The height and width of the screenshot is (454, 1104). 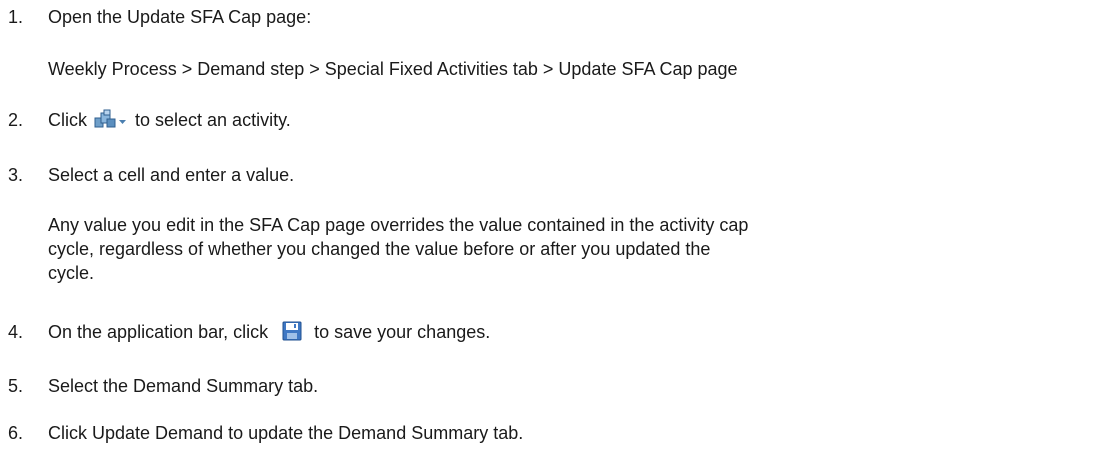 What do you see at coordinates (16, 17) in the screenshot?
I see `step-number: 1.` at bounding box center [16, 17].